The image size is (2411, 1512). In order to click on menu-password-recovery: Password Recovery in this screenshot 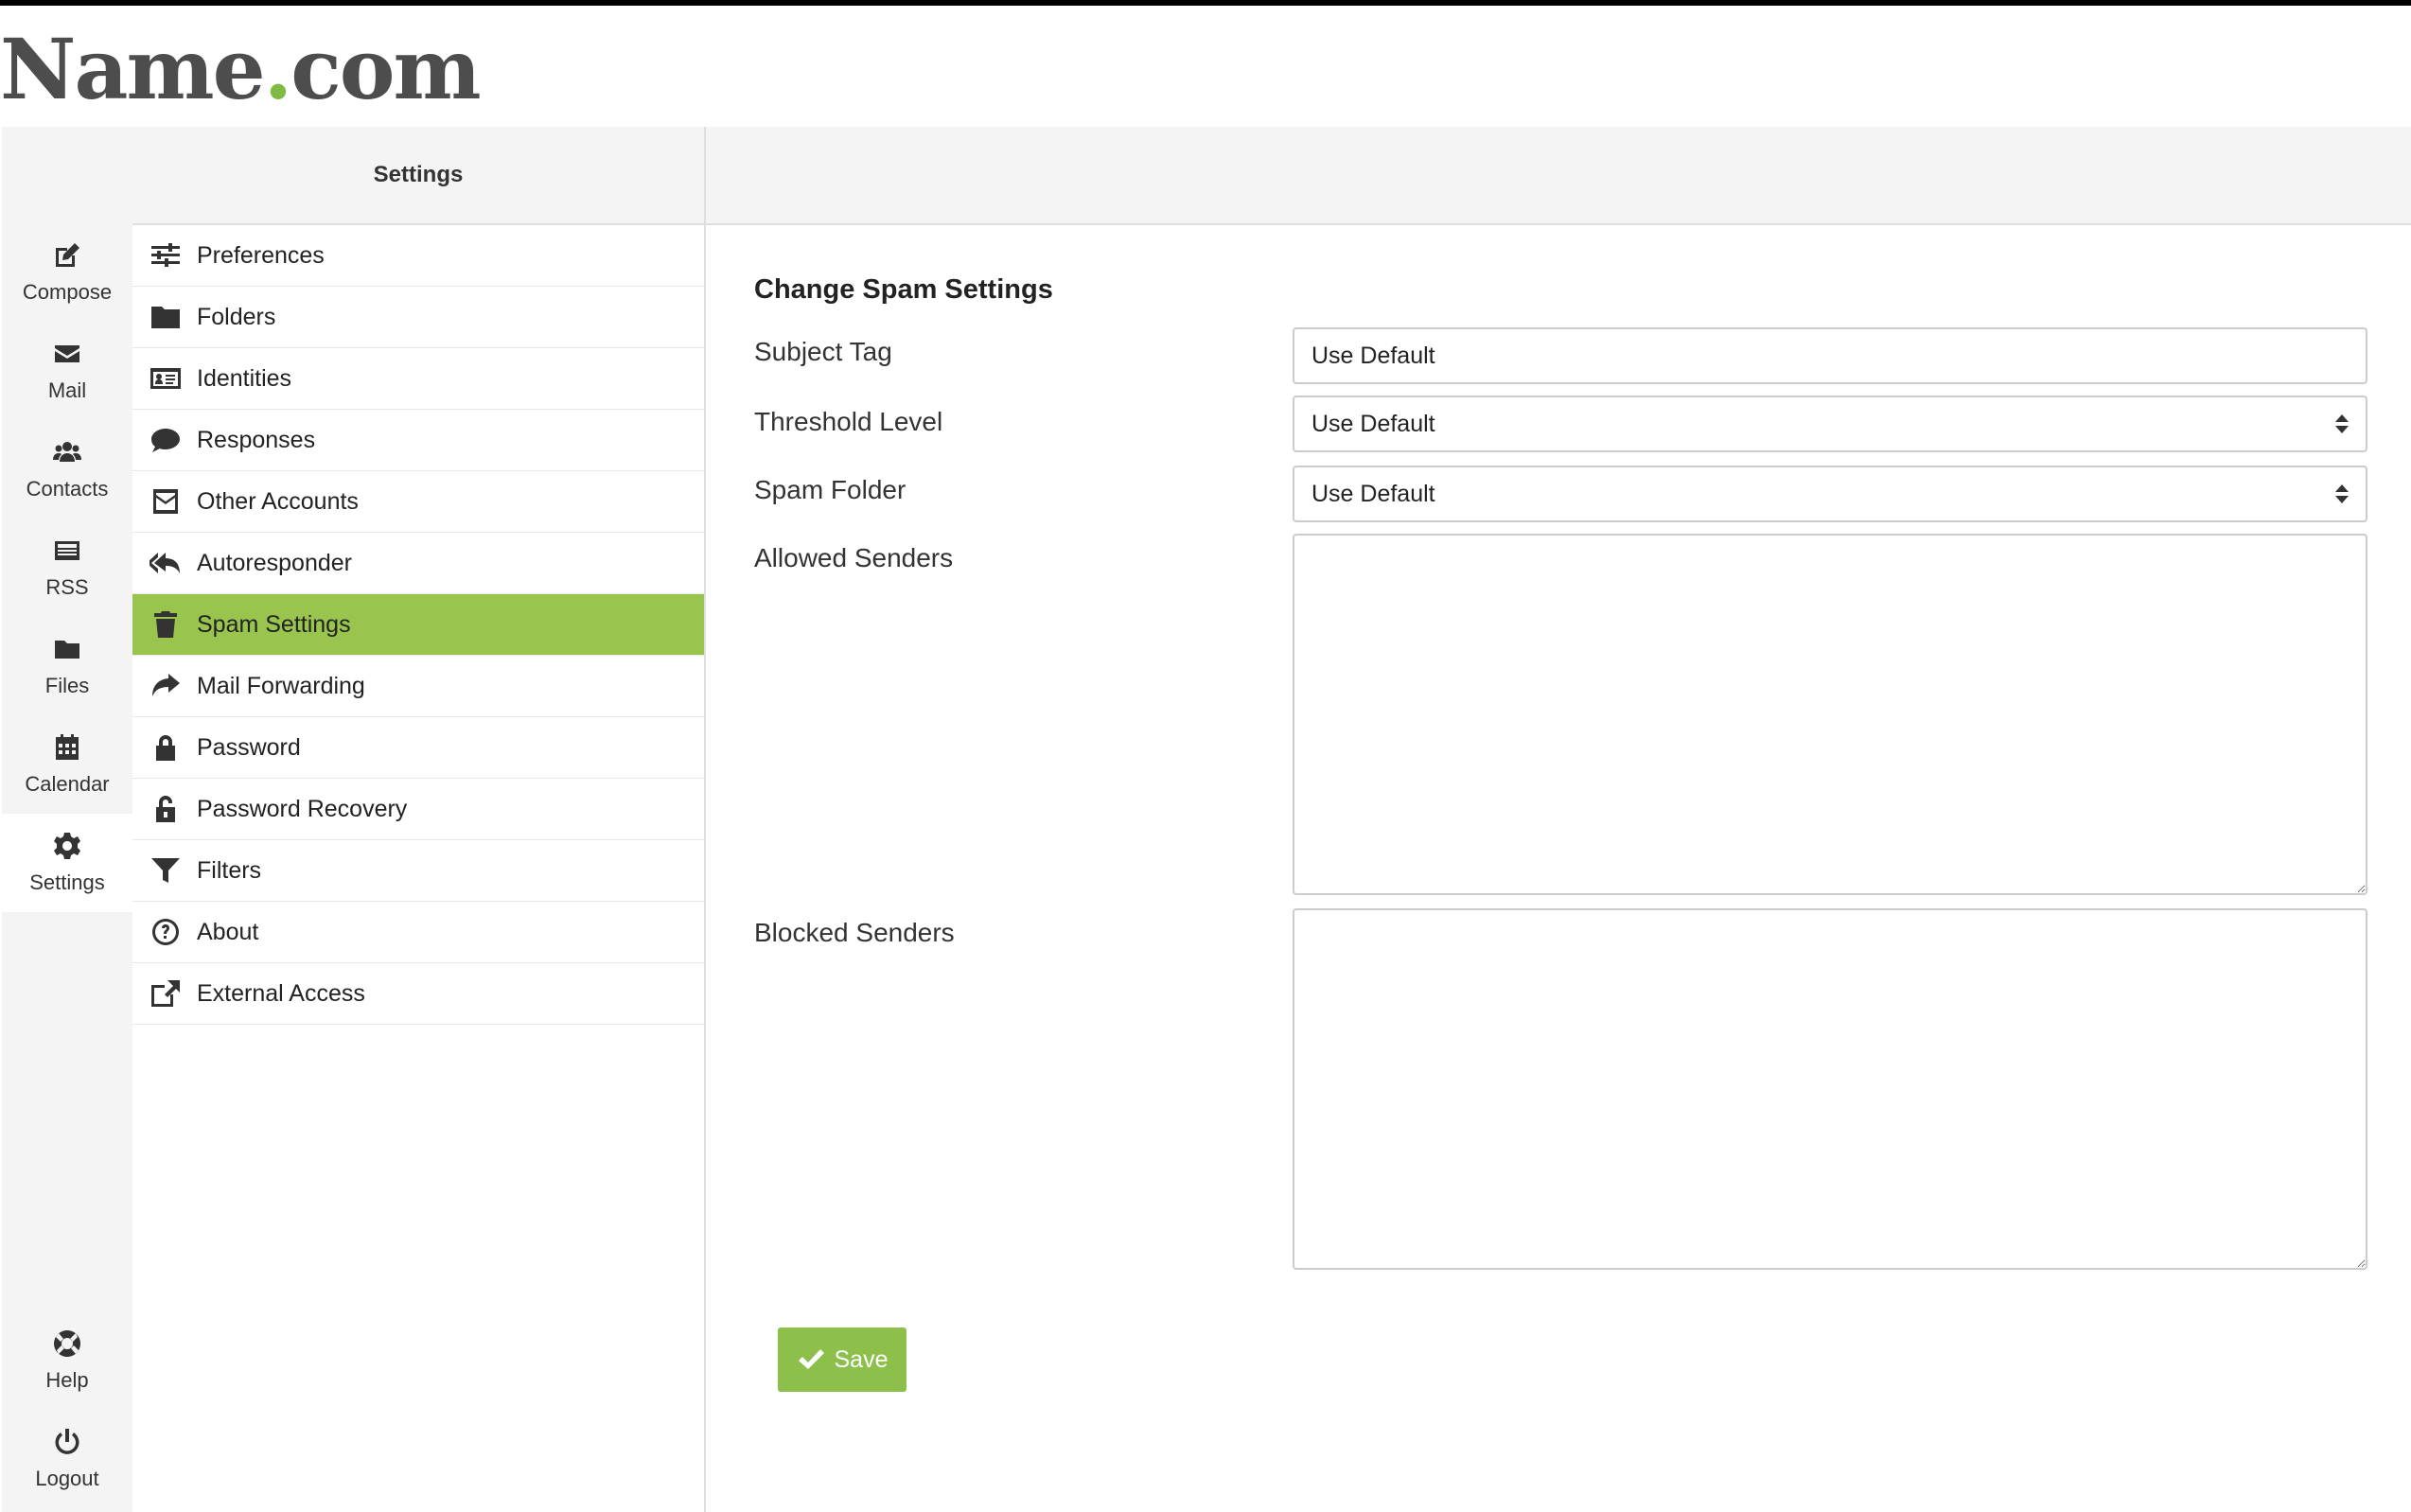, I will do `click(418, 809)`.